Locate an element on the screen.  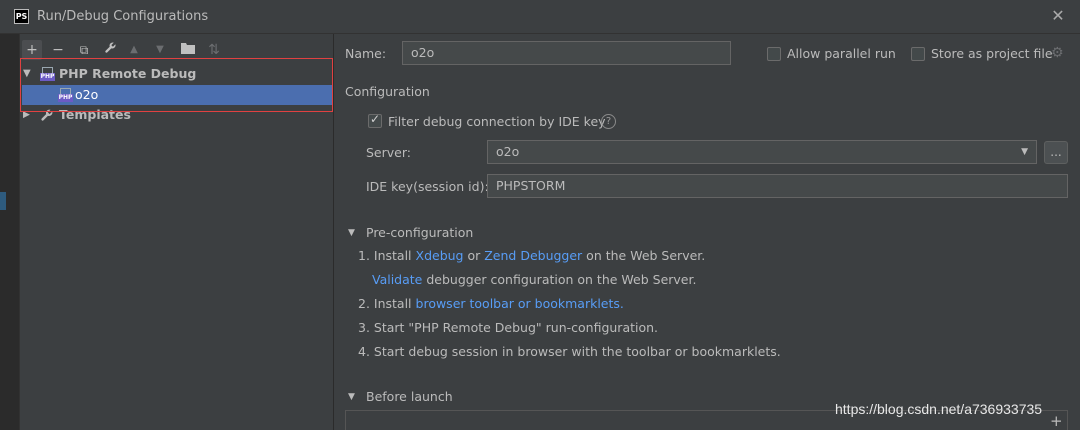
phpstorm-logo-icon: PS is located at coordinates (21, 16).